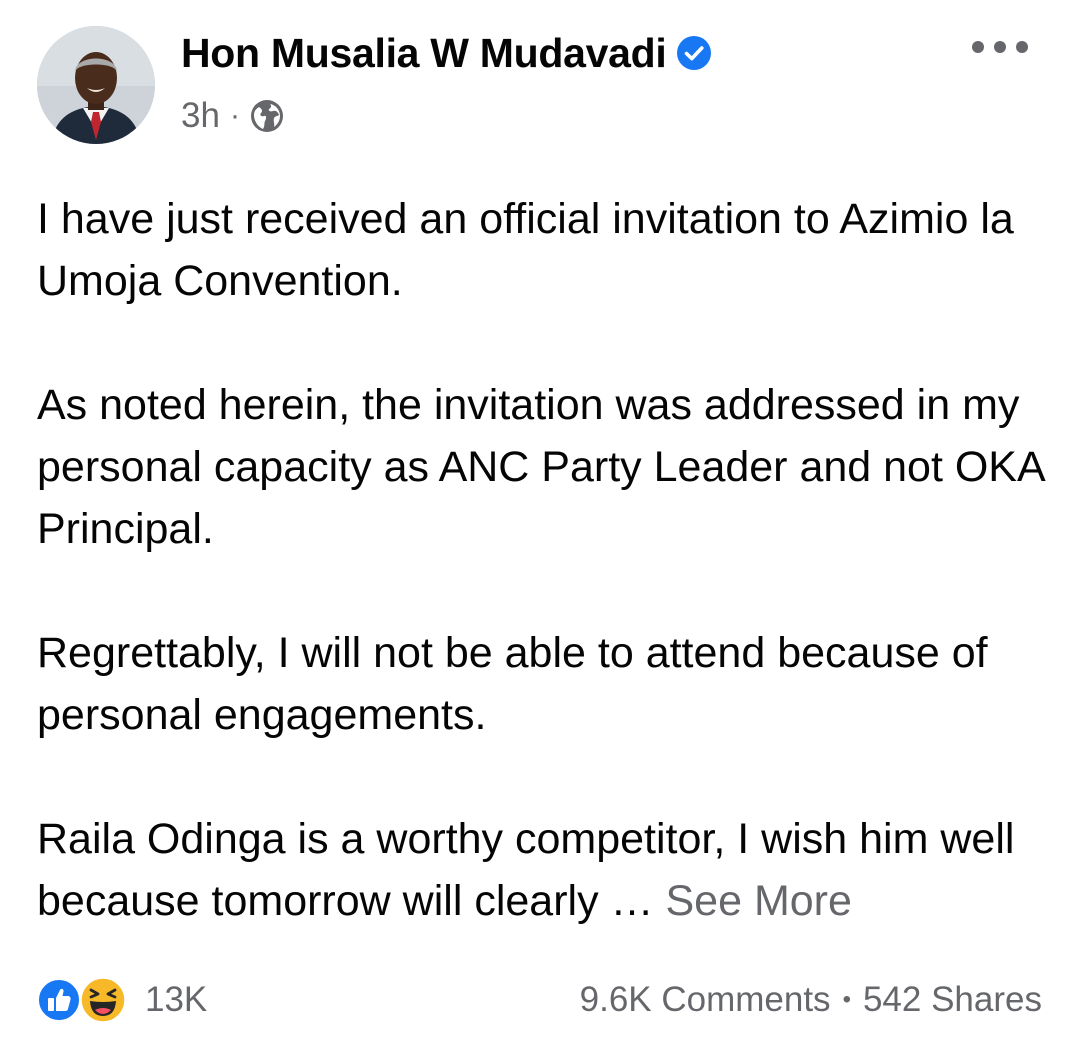 Image resolution: width=1080 pixels, height=1062 pixels. What do you see at coordinates (103, 1000) in the screenshot?
I see `haha-icon` at bounding box center [103, 1000].